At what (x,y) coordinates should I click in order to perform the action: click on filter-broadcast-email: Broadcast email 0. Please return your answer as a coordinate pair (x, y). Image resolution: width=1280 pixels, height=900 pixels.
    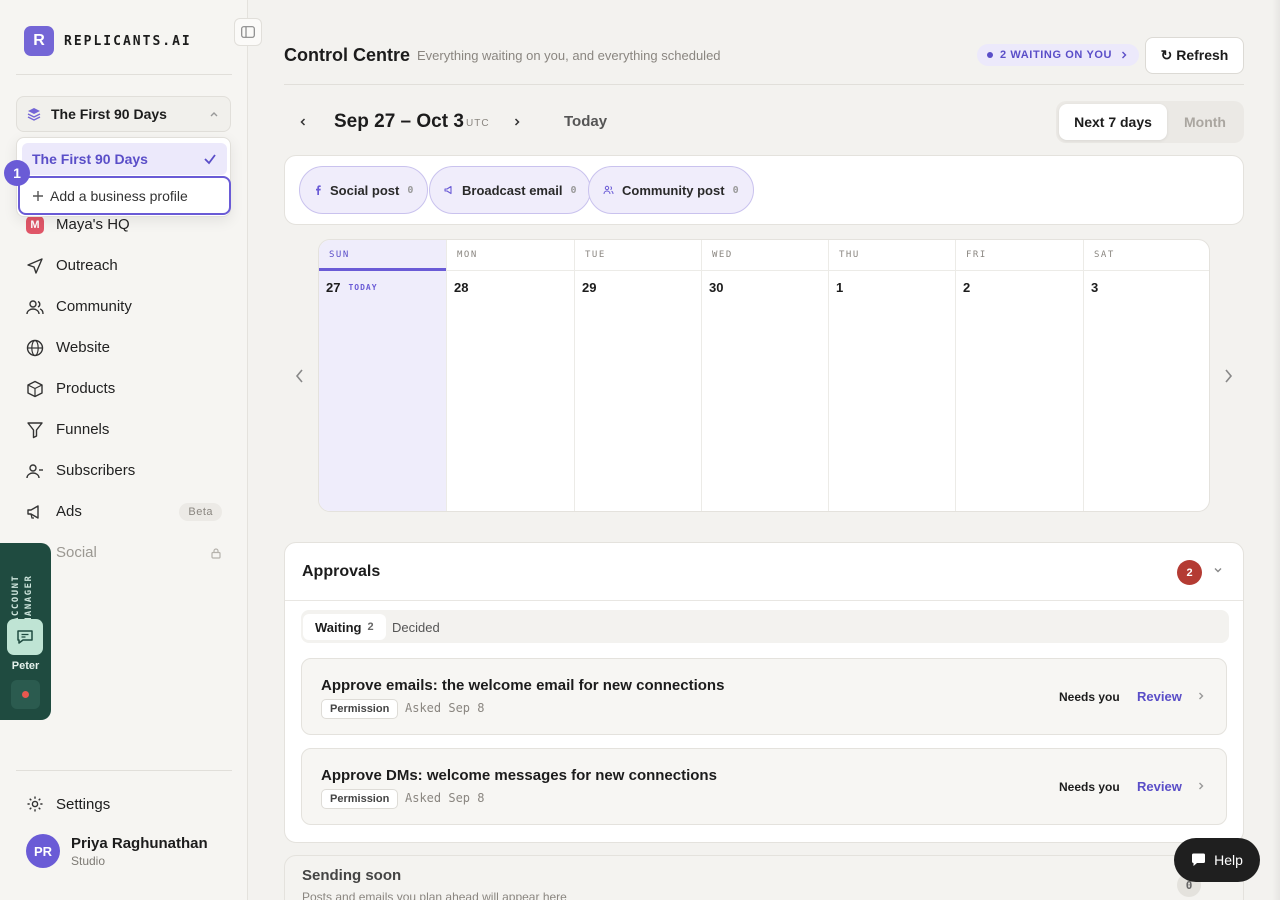
    Looking at the image, I should click on (510, 190).